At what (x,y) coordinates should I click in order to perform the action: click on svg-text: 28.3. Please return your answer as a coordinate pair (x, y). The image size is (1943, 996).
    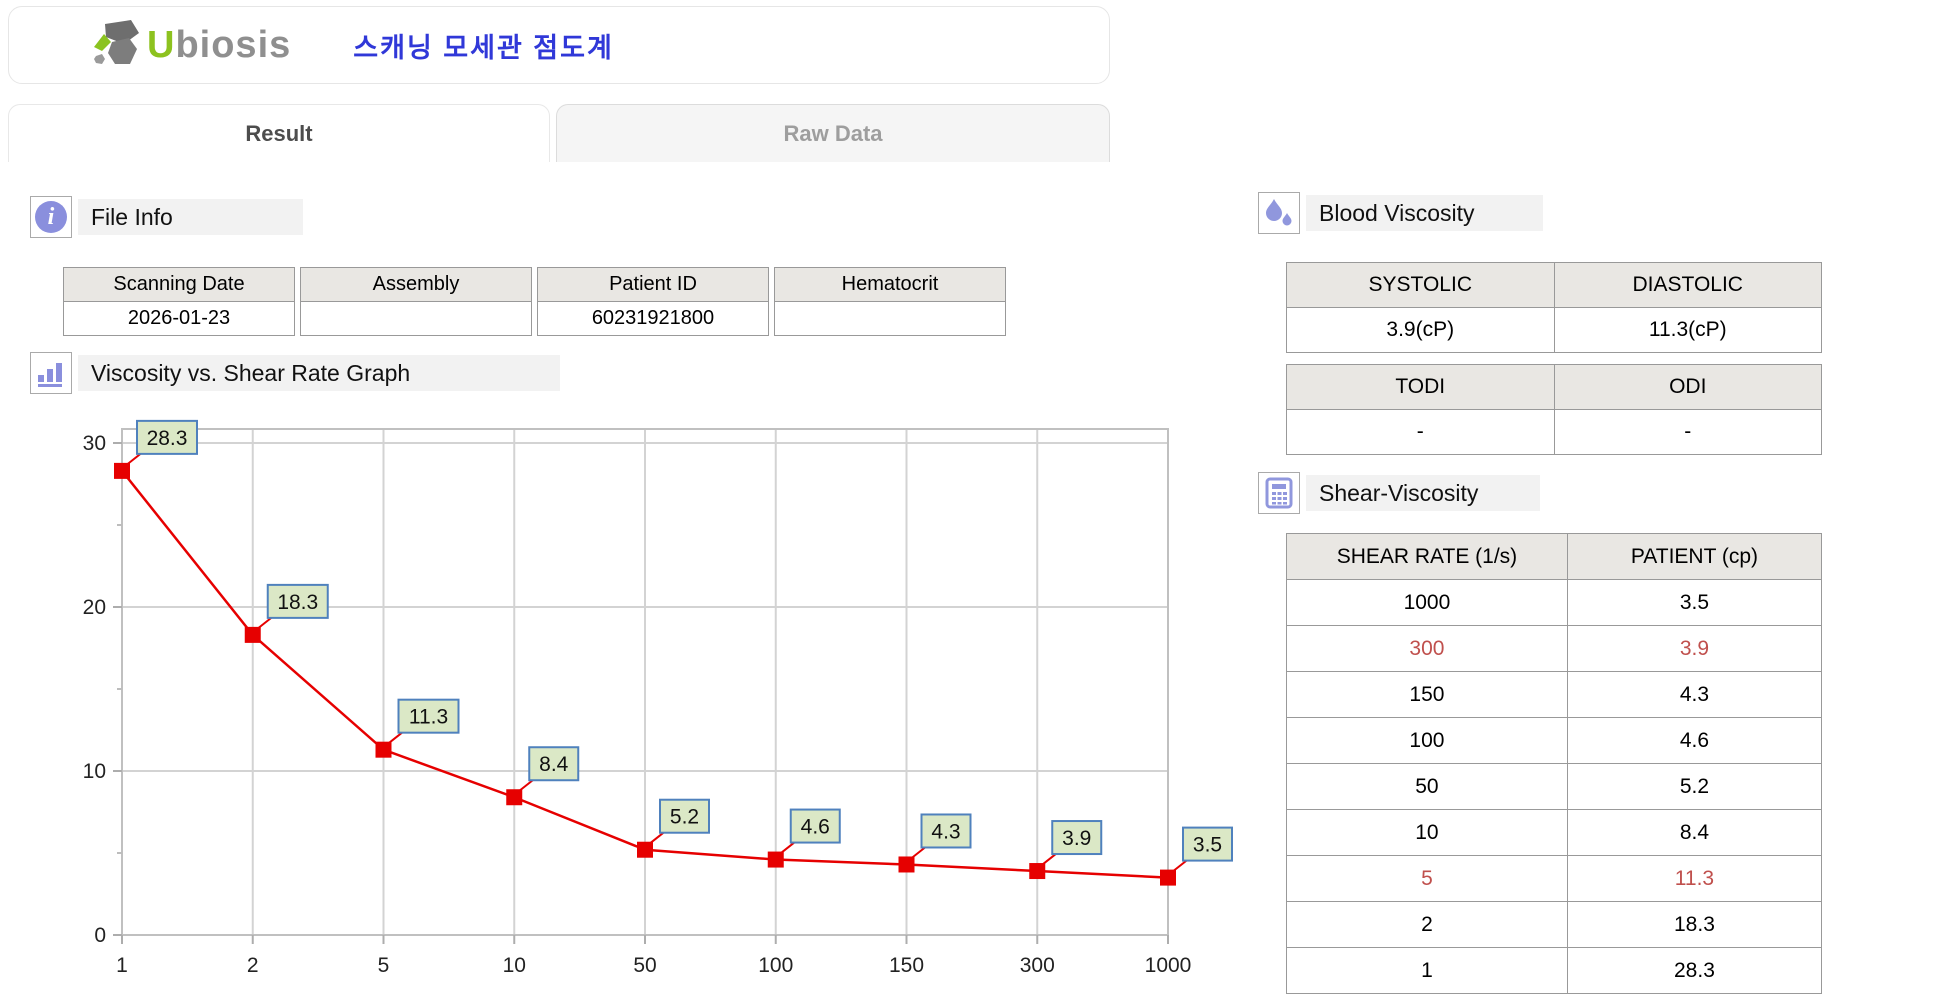
    Looking at the image, I should click on (167, 438).